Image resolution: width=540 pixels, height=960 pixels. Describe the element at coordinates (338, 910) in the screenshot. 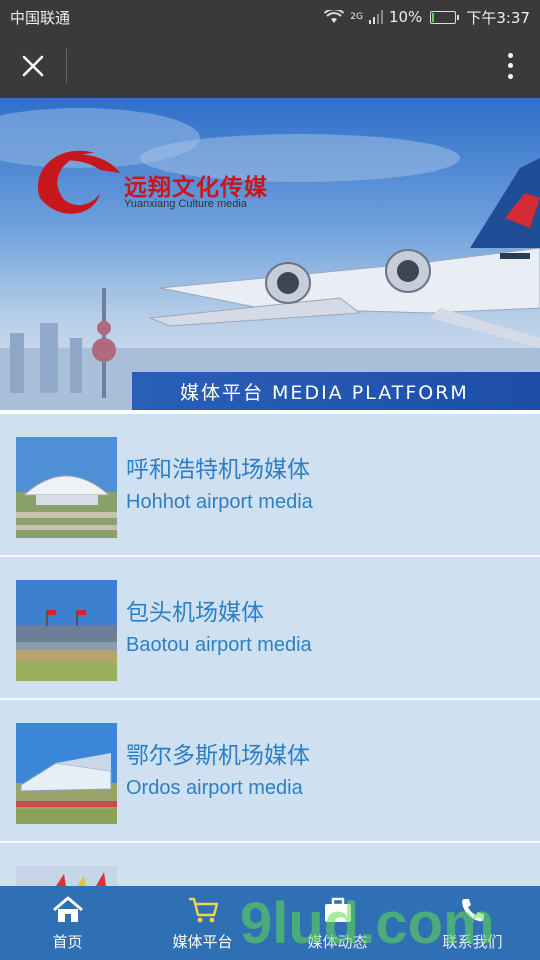

I see `briefcase-icon` at that location.